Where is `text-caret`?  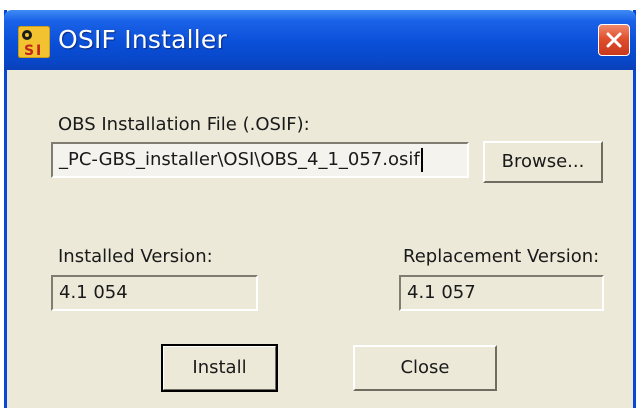 text-caret is located at coordinates (421, 160).